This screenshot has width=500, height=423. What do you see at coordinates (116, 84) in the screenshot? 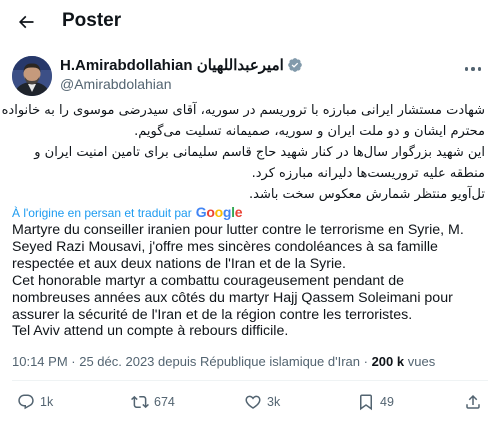
I see `author-handle: @Amirabdolahian` at bounding box center [116, 84].